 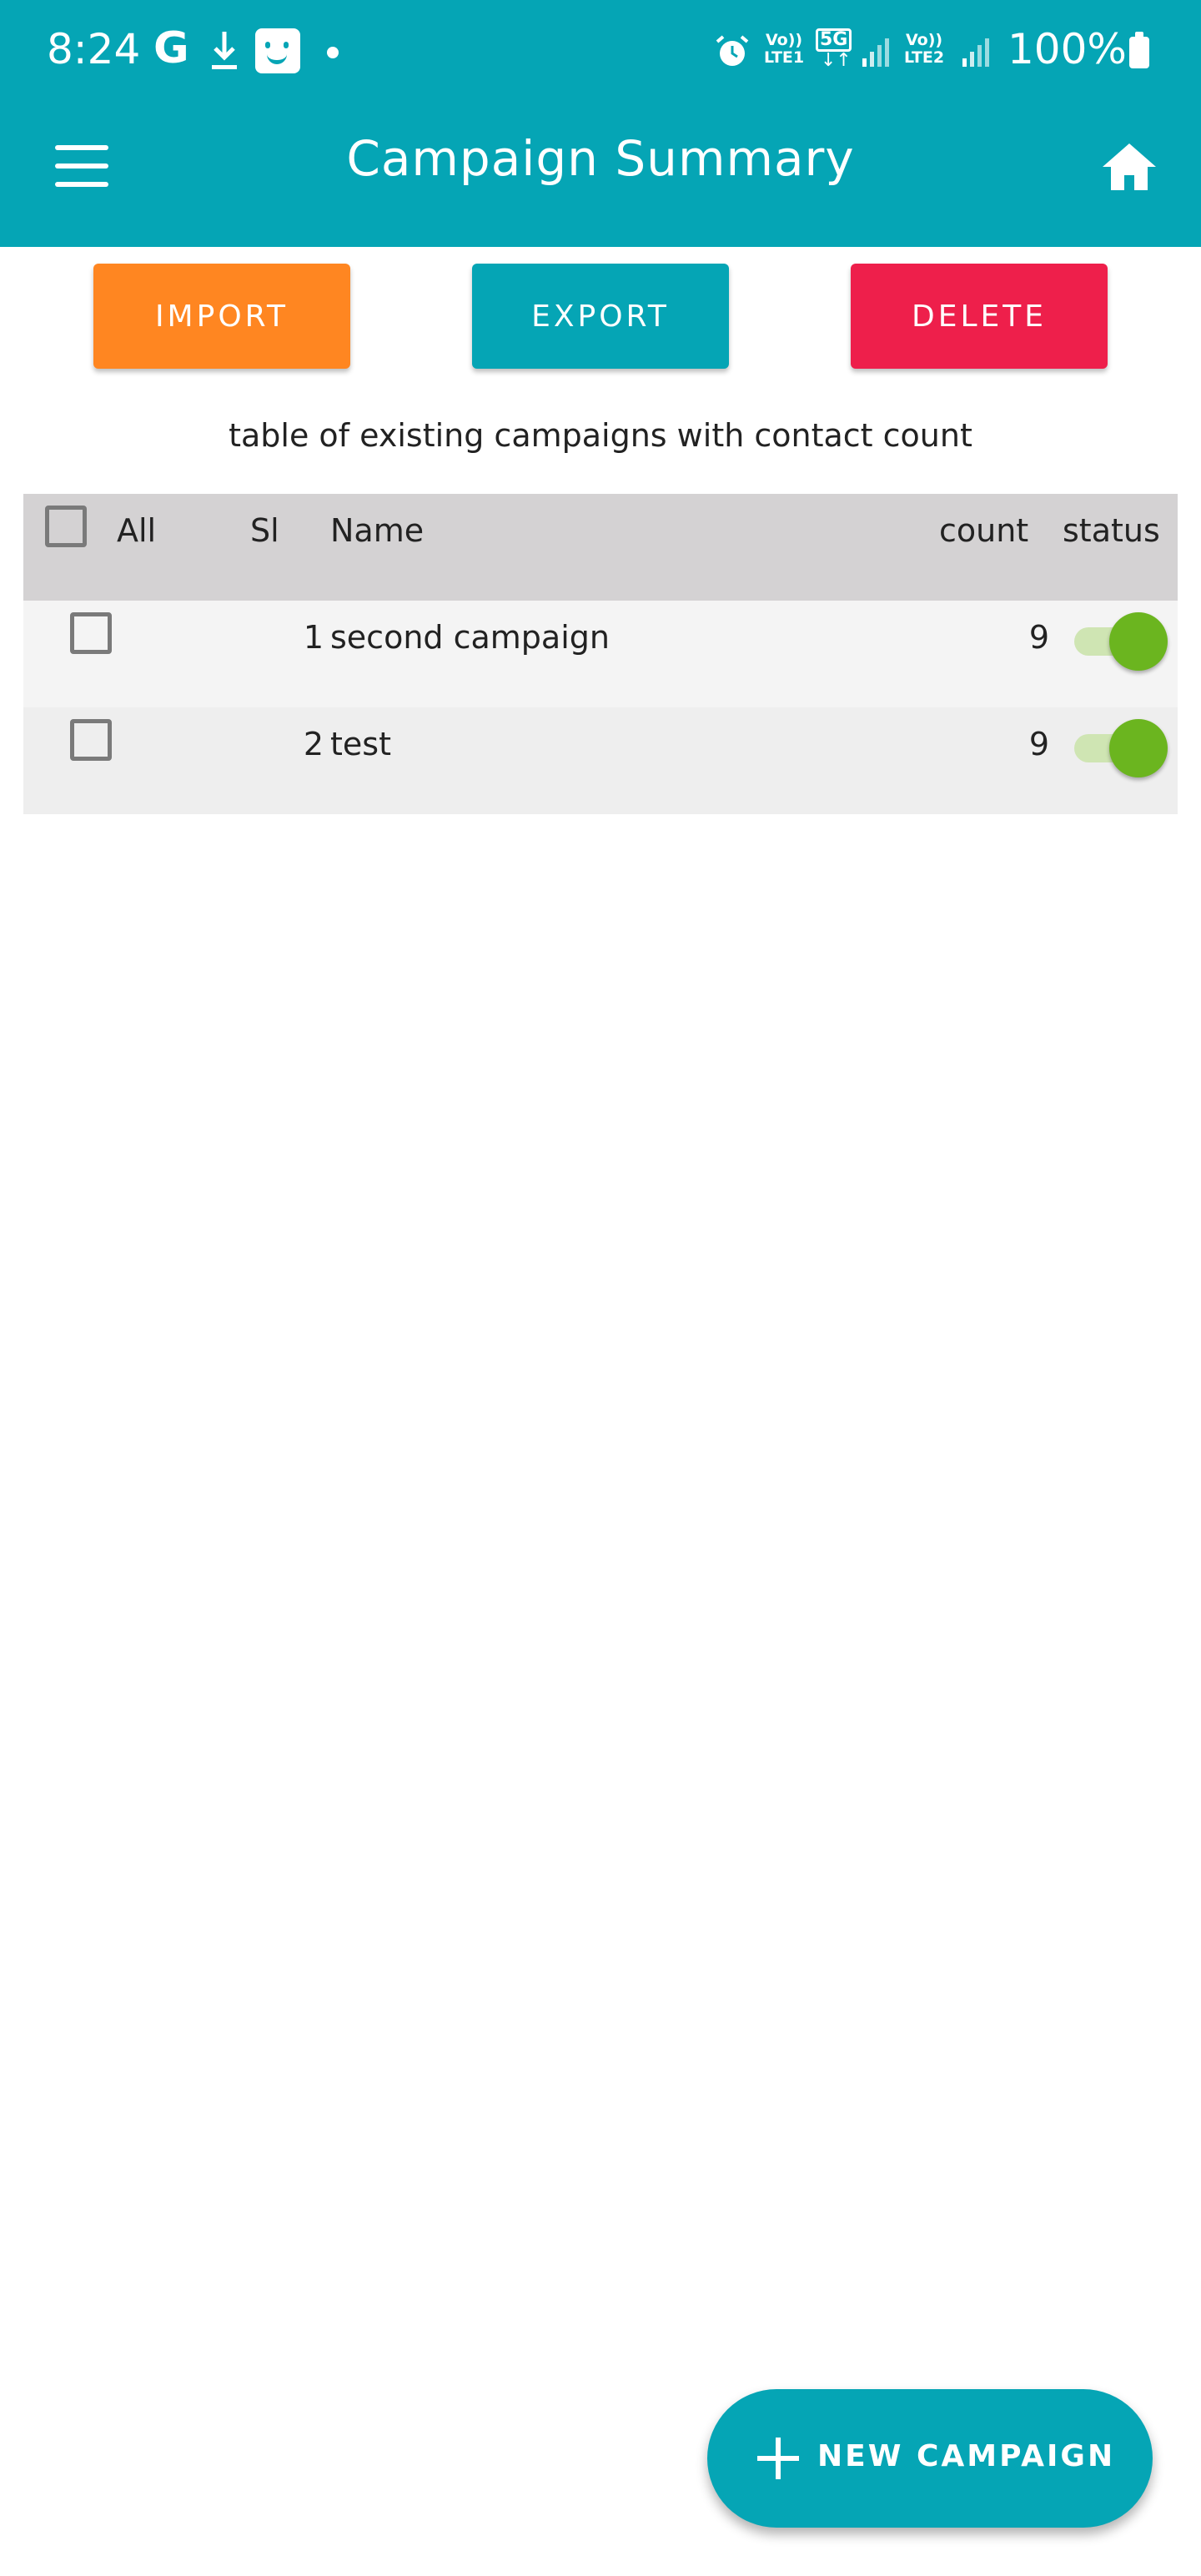 I want to click on lte2-label: LTE2, so click(x=924, y=57).